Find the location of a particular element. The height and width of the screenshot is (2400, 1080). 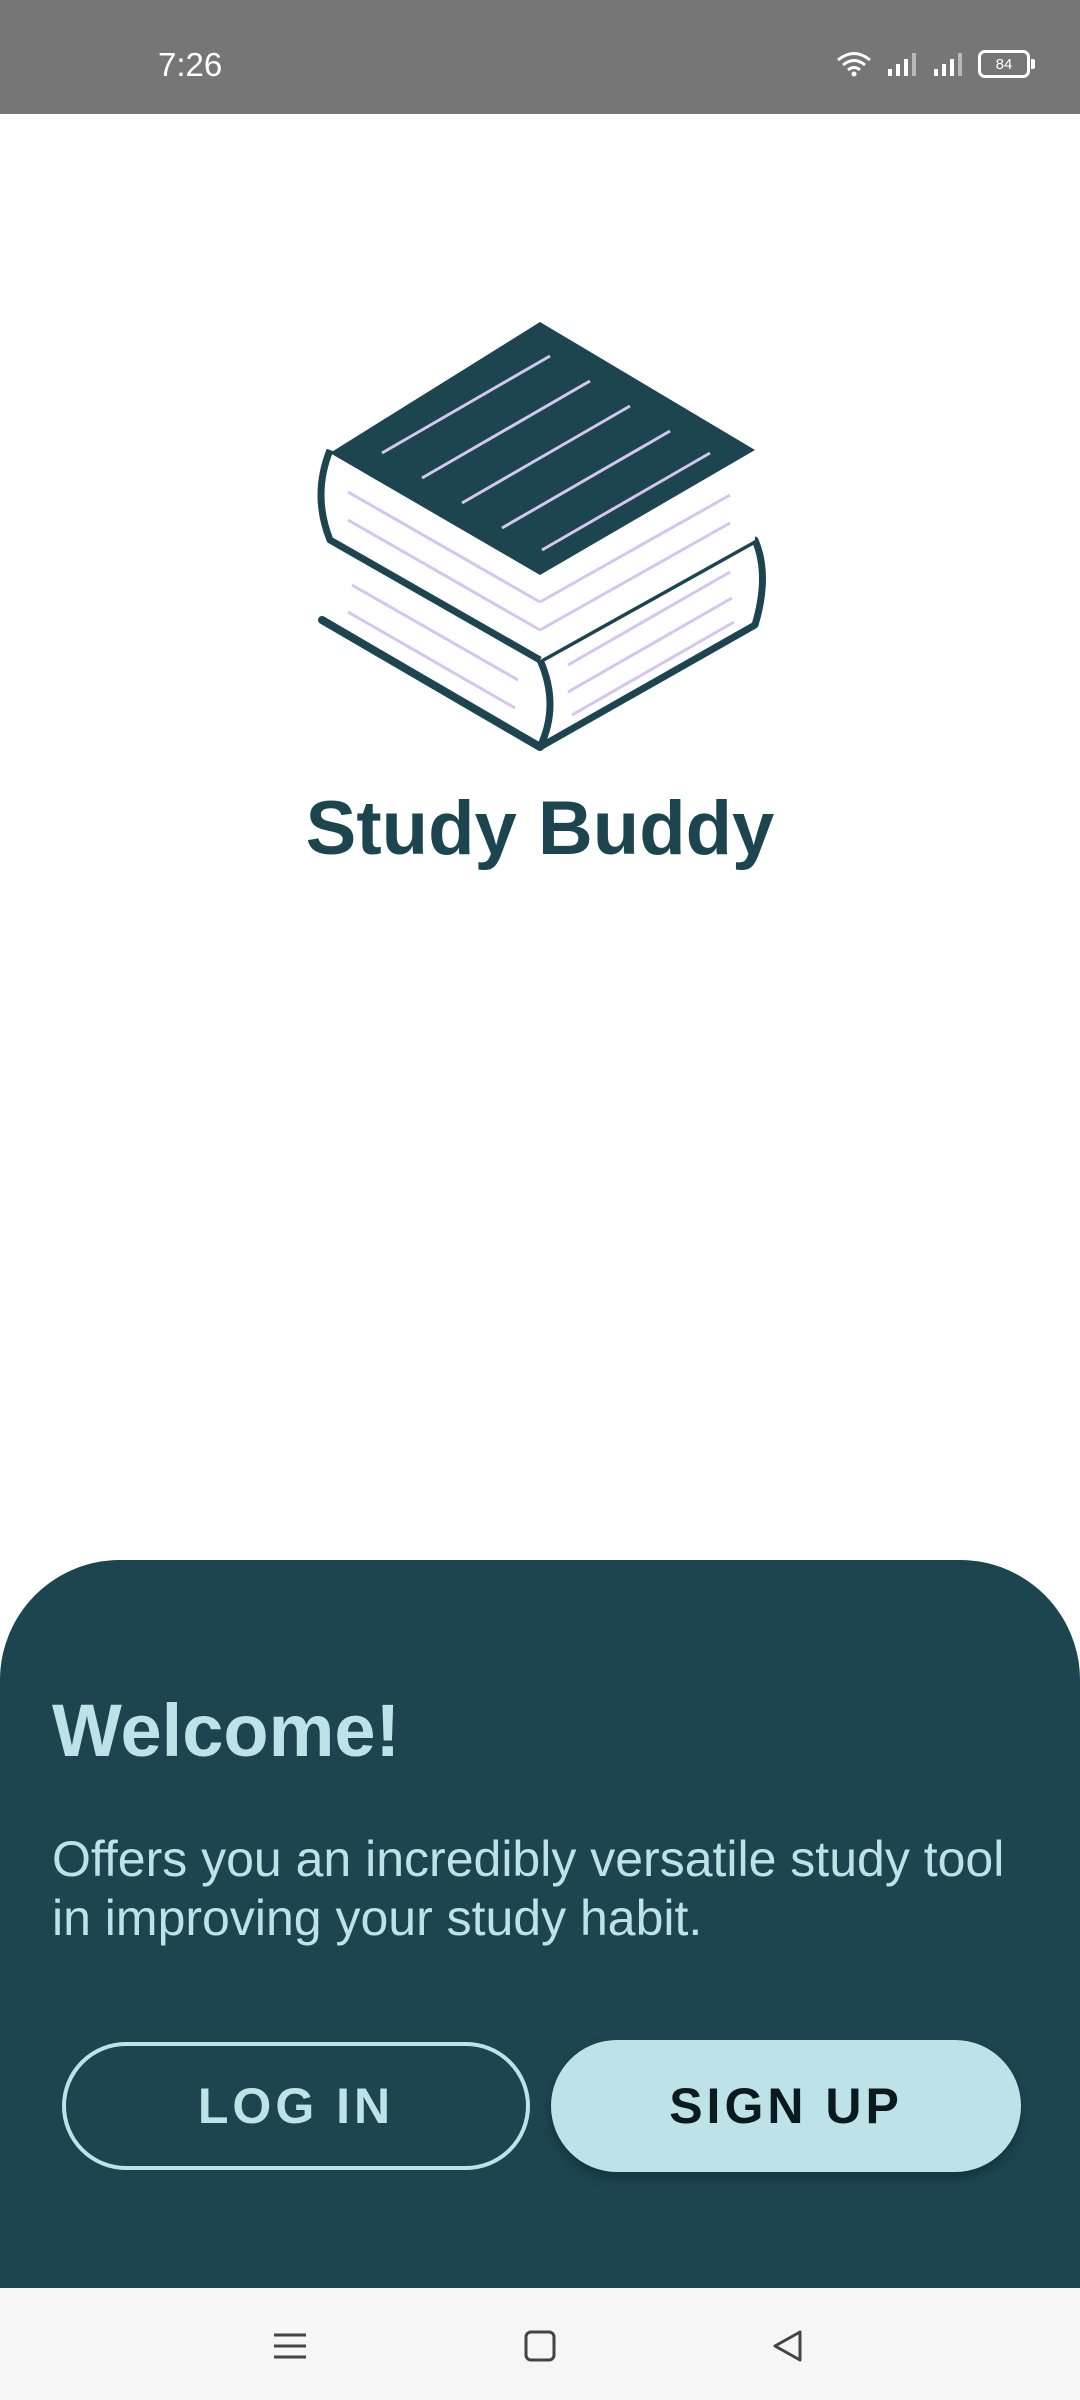

battery-level: 84 is located at coordinates (1004, 64).